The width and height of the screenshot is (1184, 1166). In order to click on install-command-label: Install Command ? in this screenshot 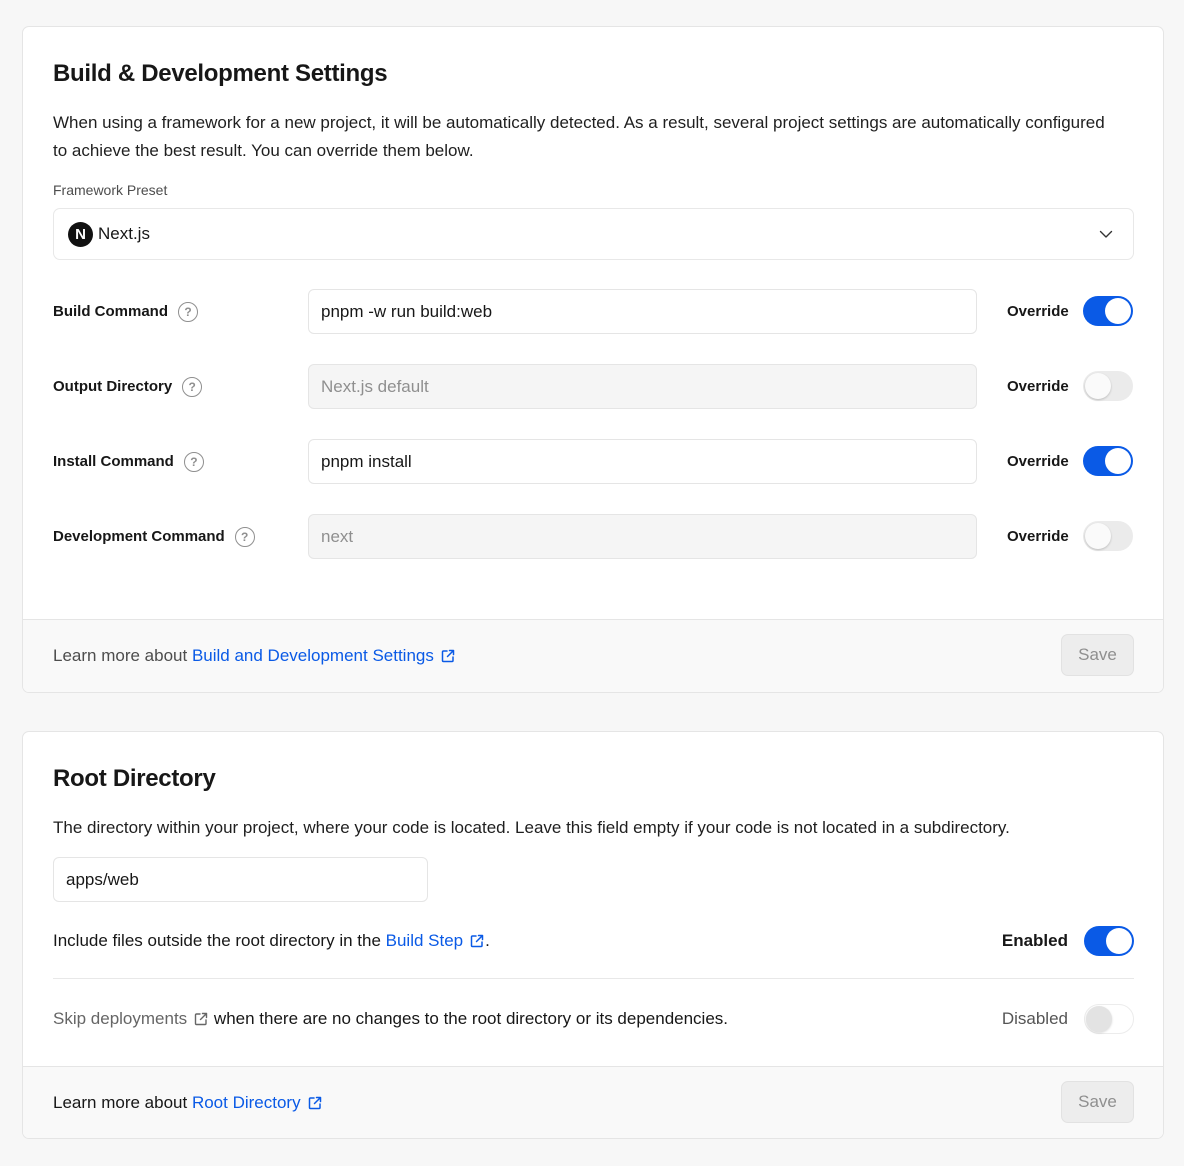, I will do `click(128, 461)`.